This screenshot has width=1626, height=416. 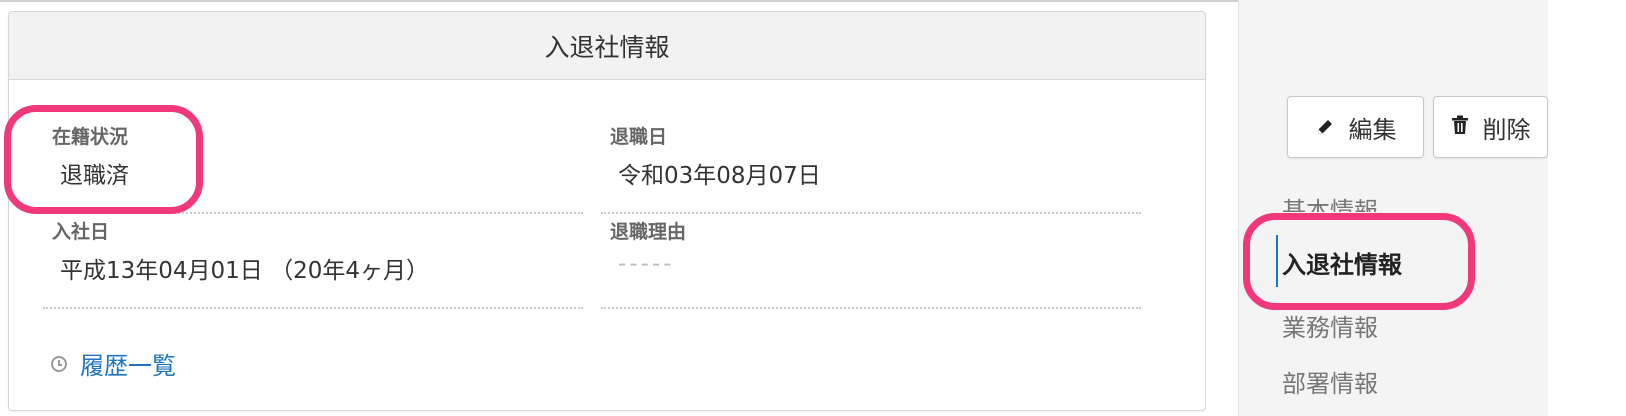 What do you see at coordinates (646, 264) in the screenshot?
I see `retirement-reason-value: -----` at bounding box center [646, 264].